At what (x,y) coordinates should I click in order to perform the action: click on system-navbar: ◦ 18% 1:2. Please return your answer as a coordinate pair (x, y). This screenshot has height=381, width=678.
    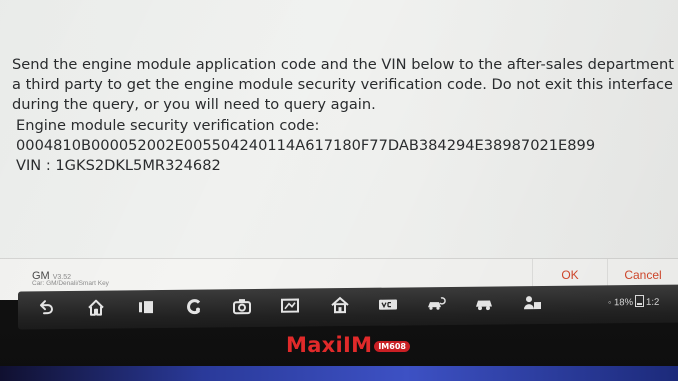
    Looking at the image, I should click on (348, 307).